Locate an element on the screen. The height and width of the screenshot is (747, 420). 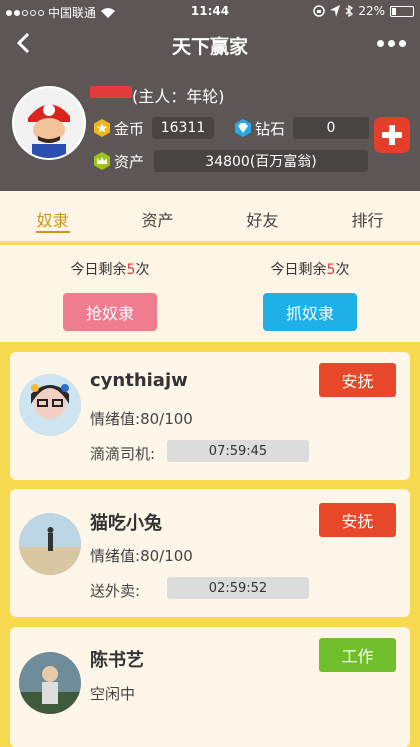
nav-bar: 天下赢家 is located at coordinates (210, 44).